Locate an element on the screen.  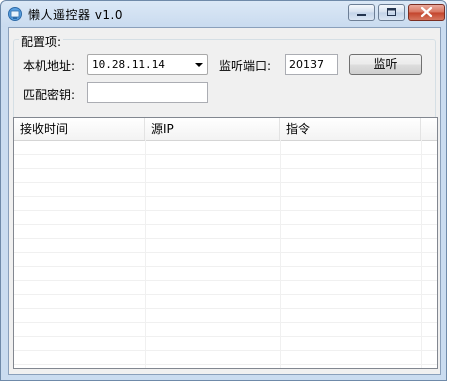
local-address-label: 本机地址: is located at coordinates (49, 66).